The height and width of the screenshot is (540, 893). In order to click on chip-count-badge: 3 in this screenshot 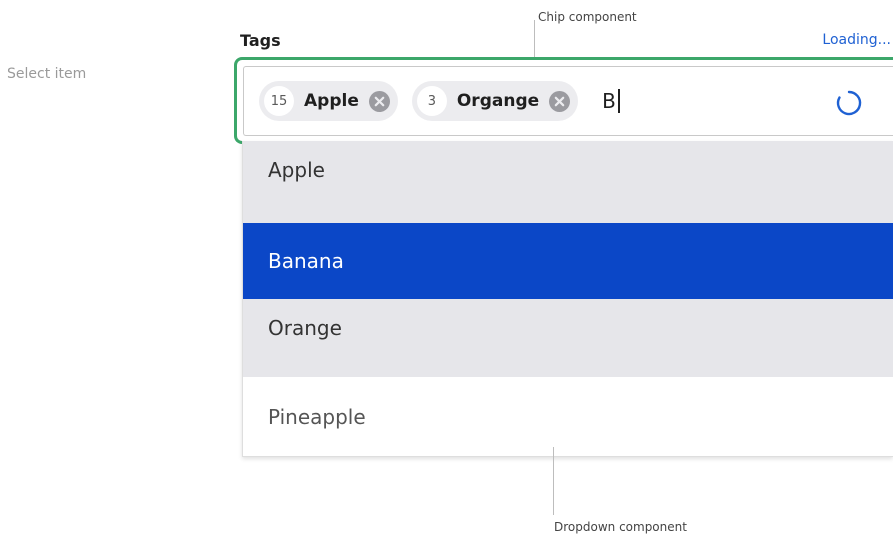, I will do `click(431, 101)`.